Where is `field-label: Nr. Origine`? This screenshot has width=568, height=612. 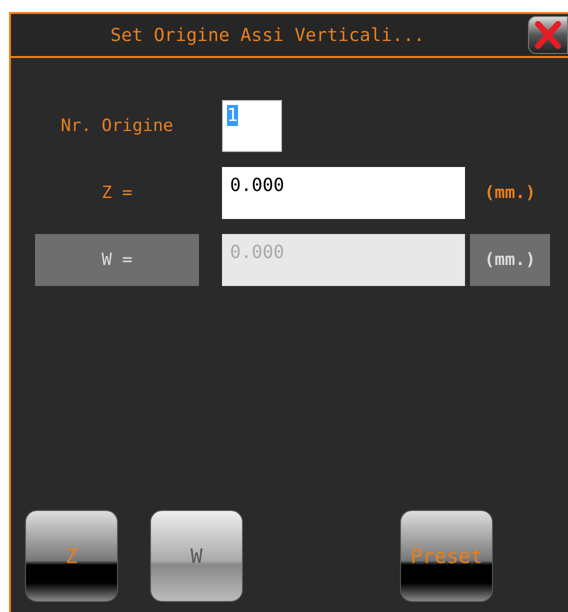 field-label: Nr. Origine is located at coordinates (117, 126).